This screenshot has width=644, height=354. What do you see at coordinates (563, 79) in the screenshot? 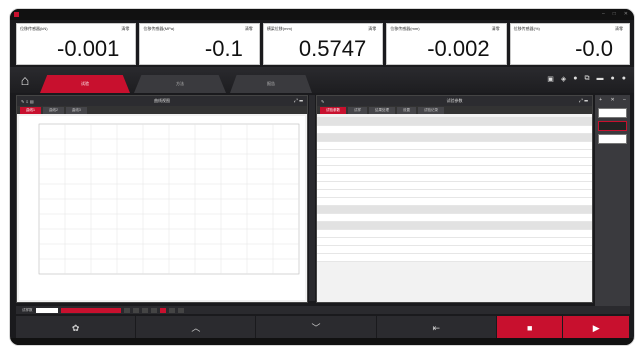
I see `lock-icon: ◈` at bounding box center [563, 79].